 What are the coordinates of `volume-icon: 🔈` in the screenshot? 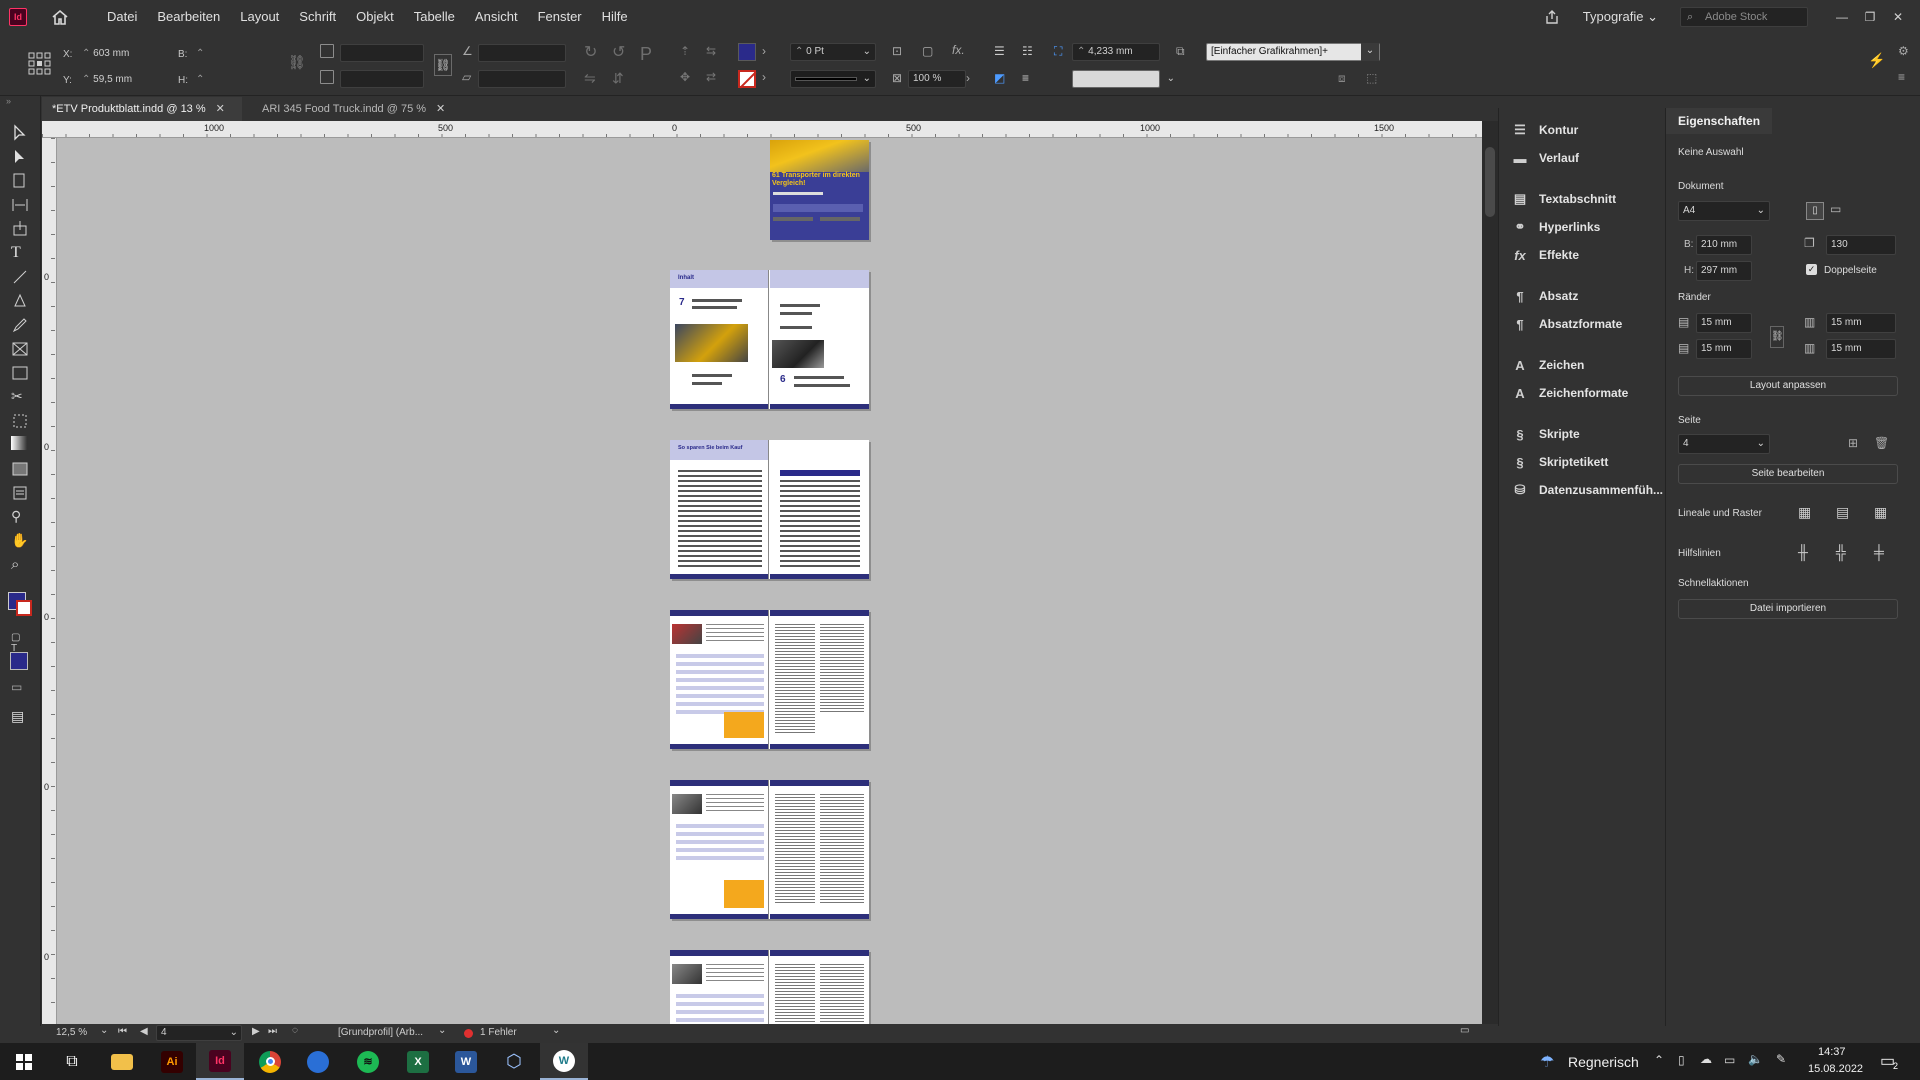 It's located at (1755, 1059).